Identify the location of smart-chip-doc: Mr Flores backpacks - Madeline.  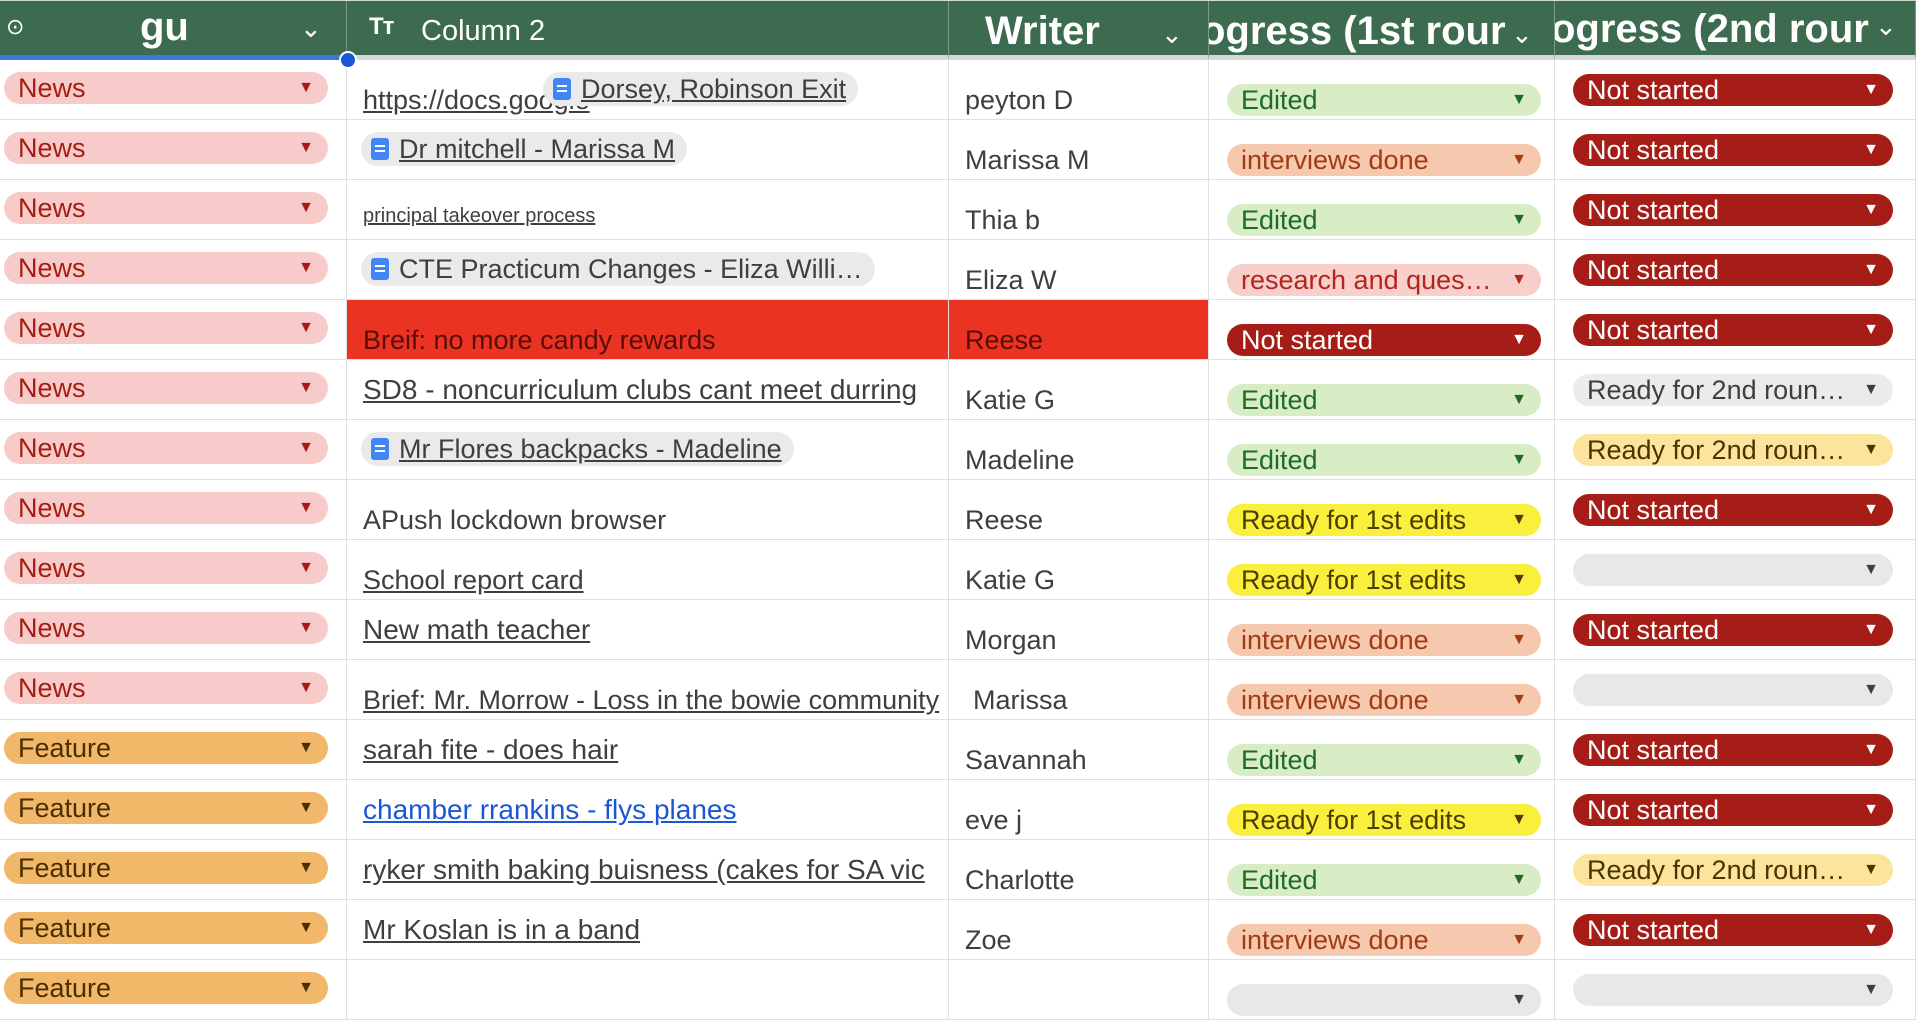
(577, 449).